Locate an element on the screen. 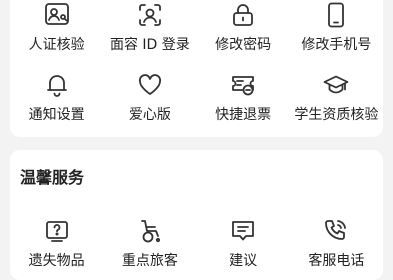 The width and height of the screenshot is (393, 280). message-icon is located at coordinates (243, 231).